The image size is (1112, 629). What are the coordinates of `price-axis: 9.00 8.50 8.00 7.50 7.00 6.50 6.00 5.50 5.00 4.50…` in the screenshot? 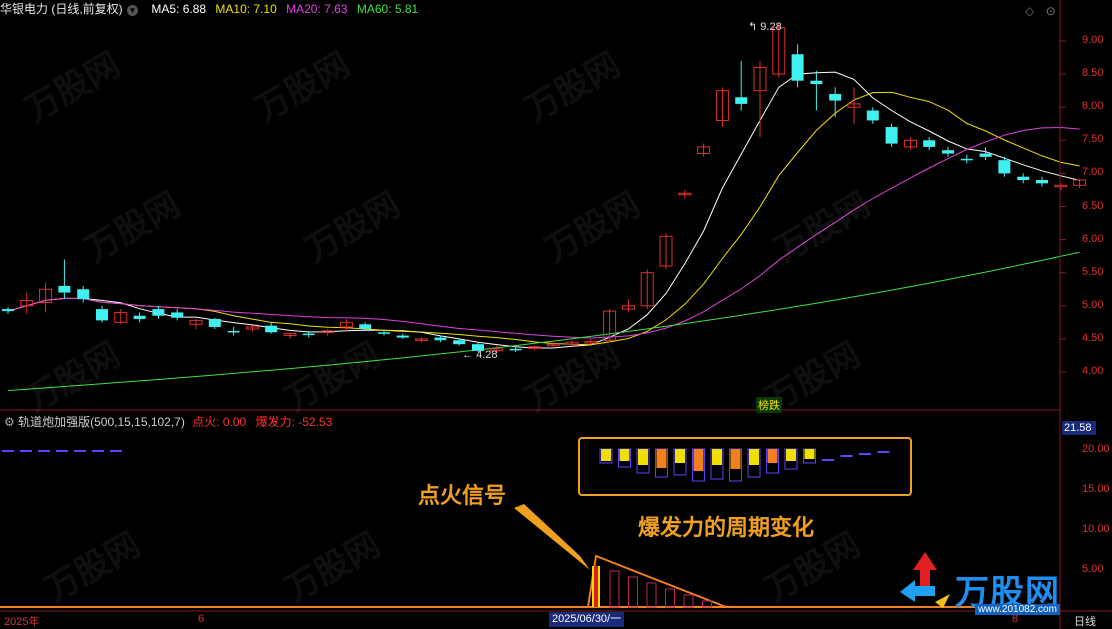 It's located at (1087, 314).